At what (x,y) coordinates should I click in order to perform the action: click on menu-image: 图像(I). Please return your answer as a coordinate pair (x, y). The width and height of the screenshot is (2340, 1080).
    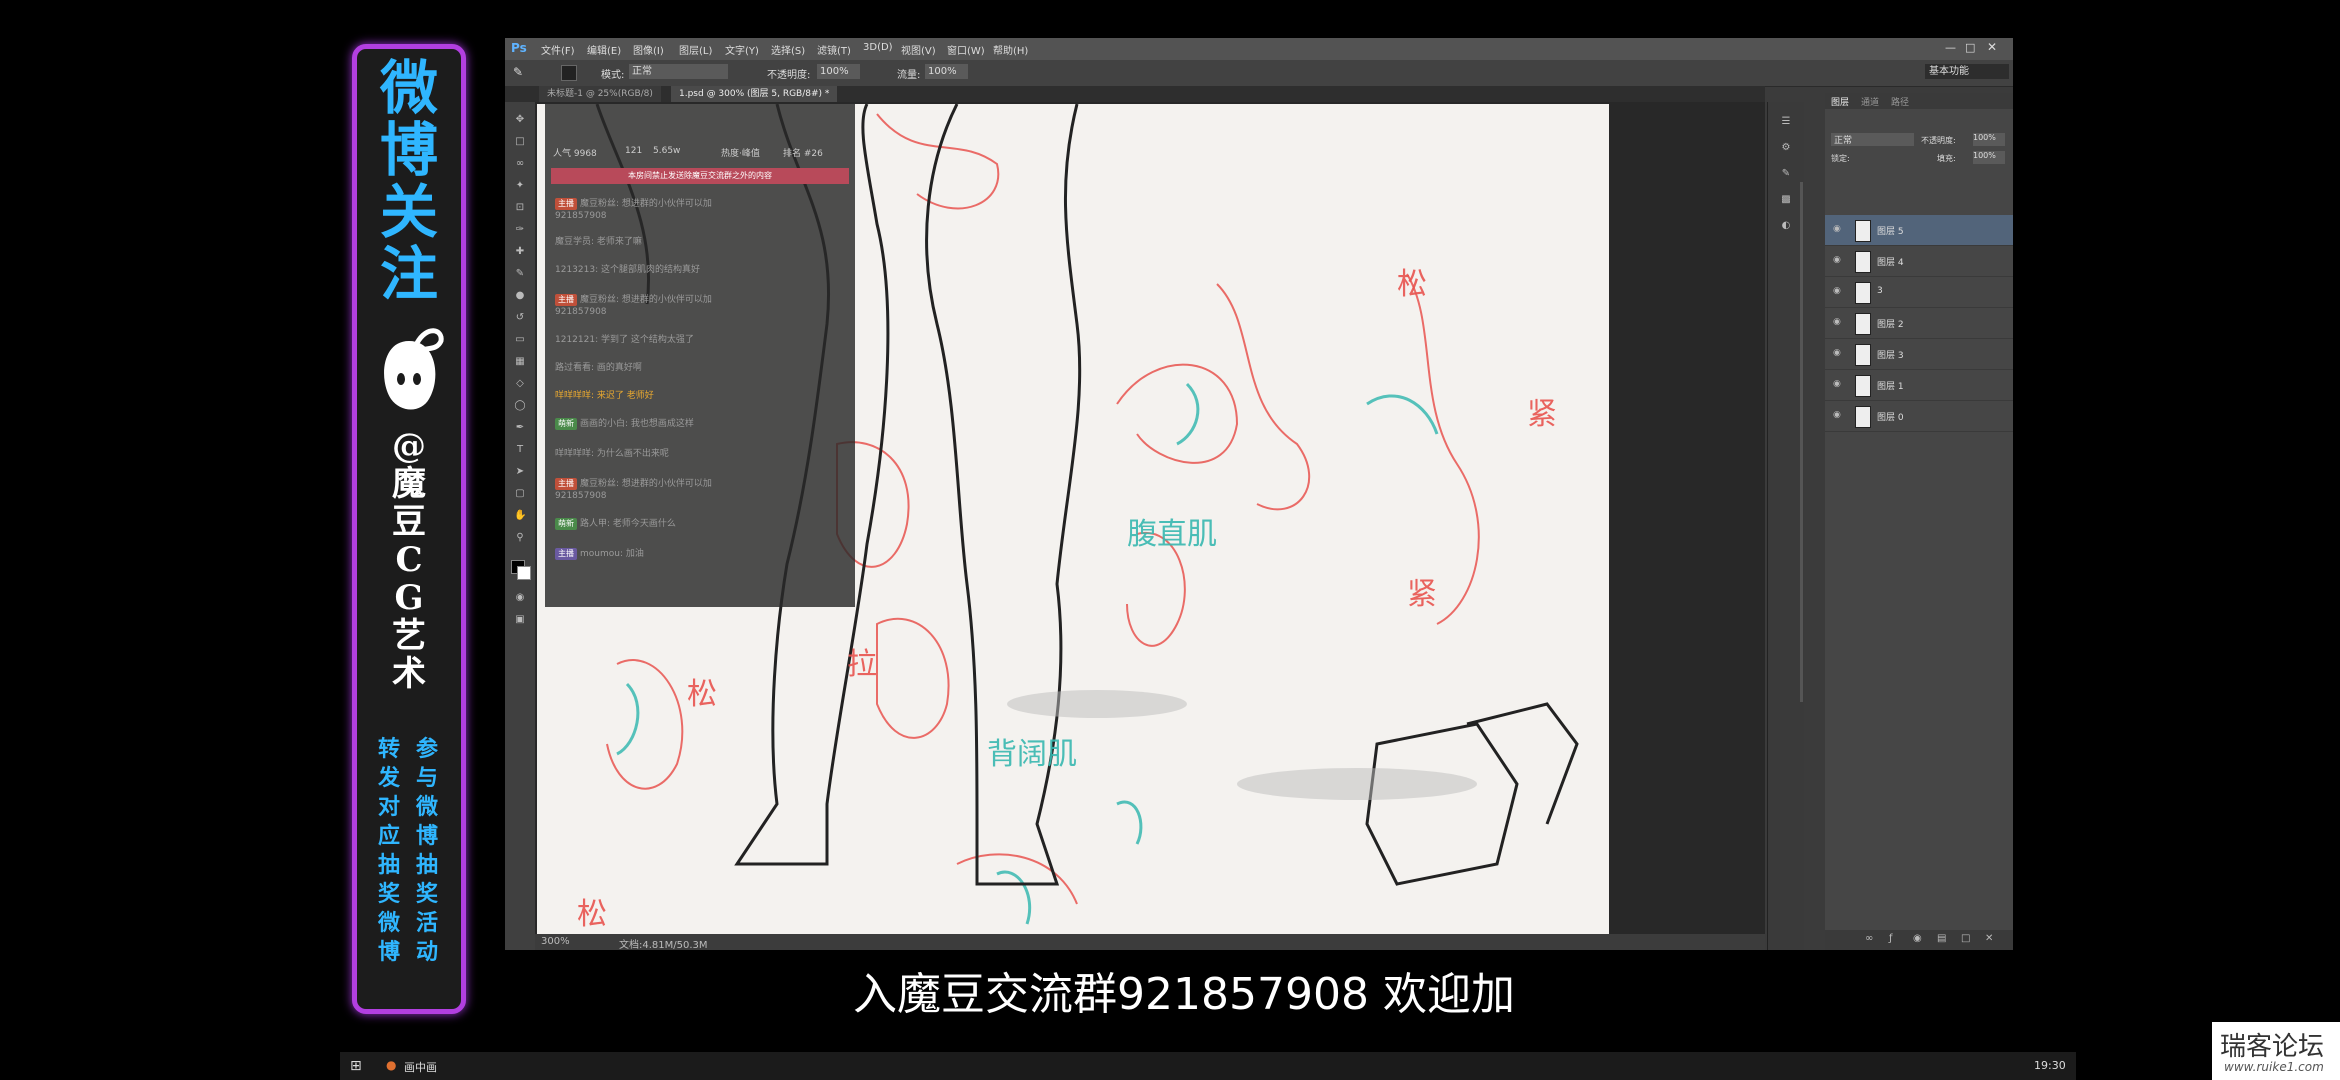
    Looking at the image, I should click on (648, 49).